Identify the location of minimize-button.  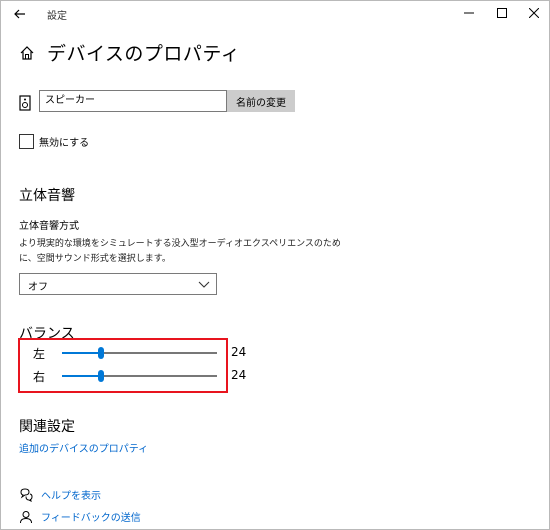
(469, 13).